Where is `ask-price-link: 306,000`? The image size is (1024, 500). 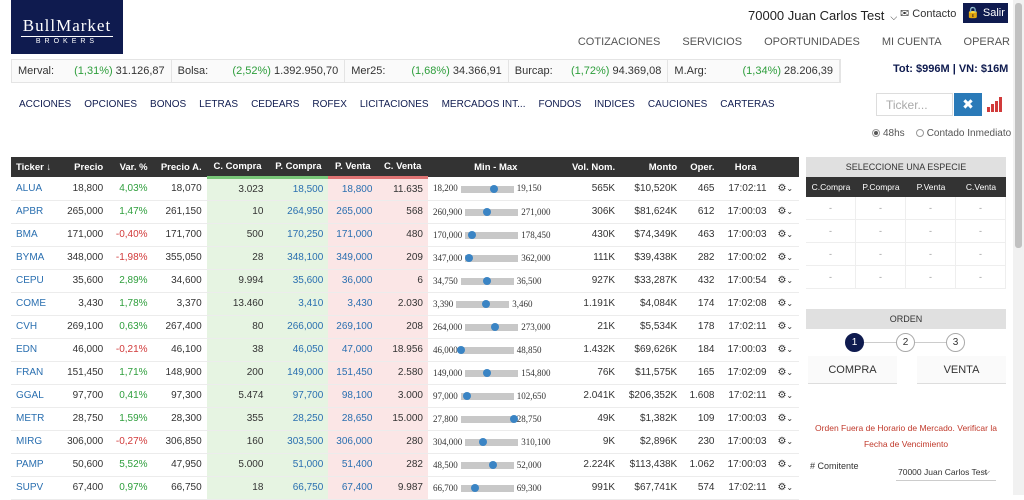
ask-price-link: 306,000 is located at coordinates (354, 441).